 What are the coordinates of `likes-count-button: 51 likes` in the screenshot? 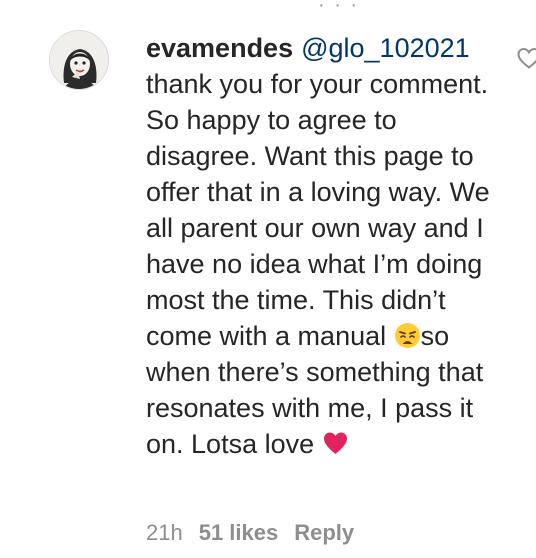 It's located at (239, 533).